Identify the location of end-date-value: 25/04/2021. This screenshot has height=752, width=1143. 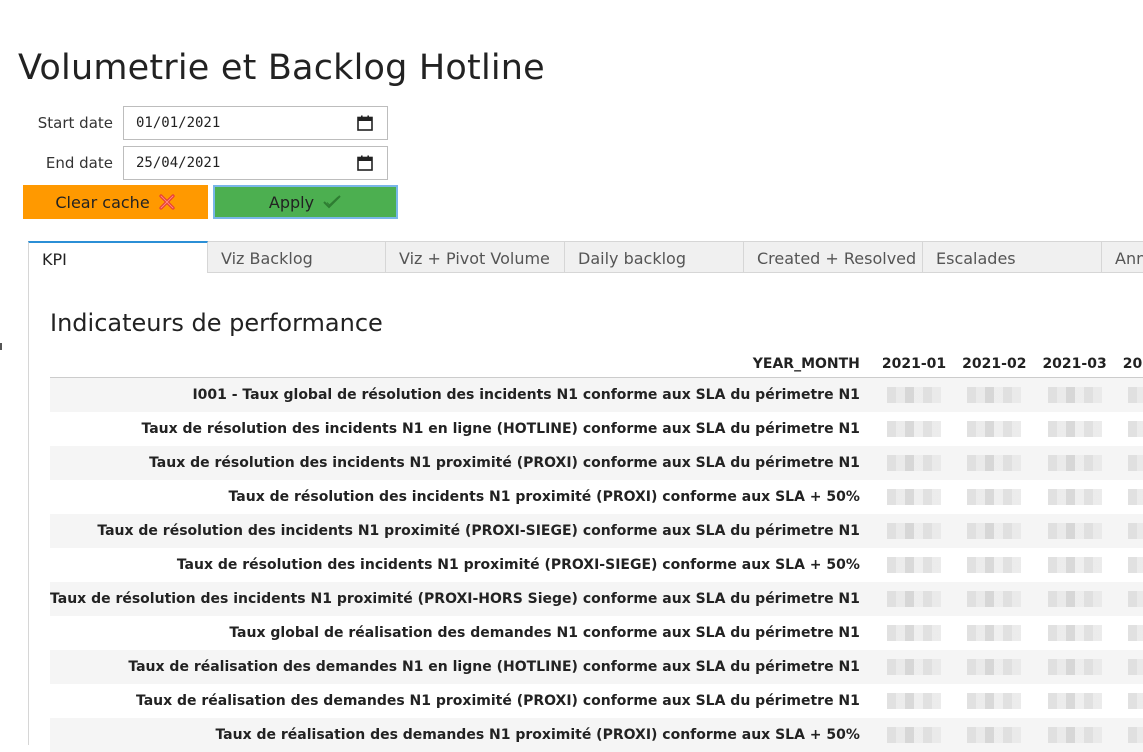
(178, 163).